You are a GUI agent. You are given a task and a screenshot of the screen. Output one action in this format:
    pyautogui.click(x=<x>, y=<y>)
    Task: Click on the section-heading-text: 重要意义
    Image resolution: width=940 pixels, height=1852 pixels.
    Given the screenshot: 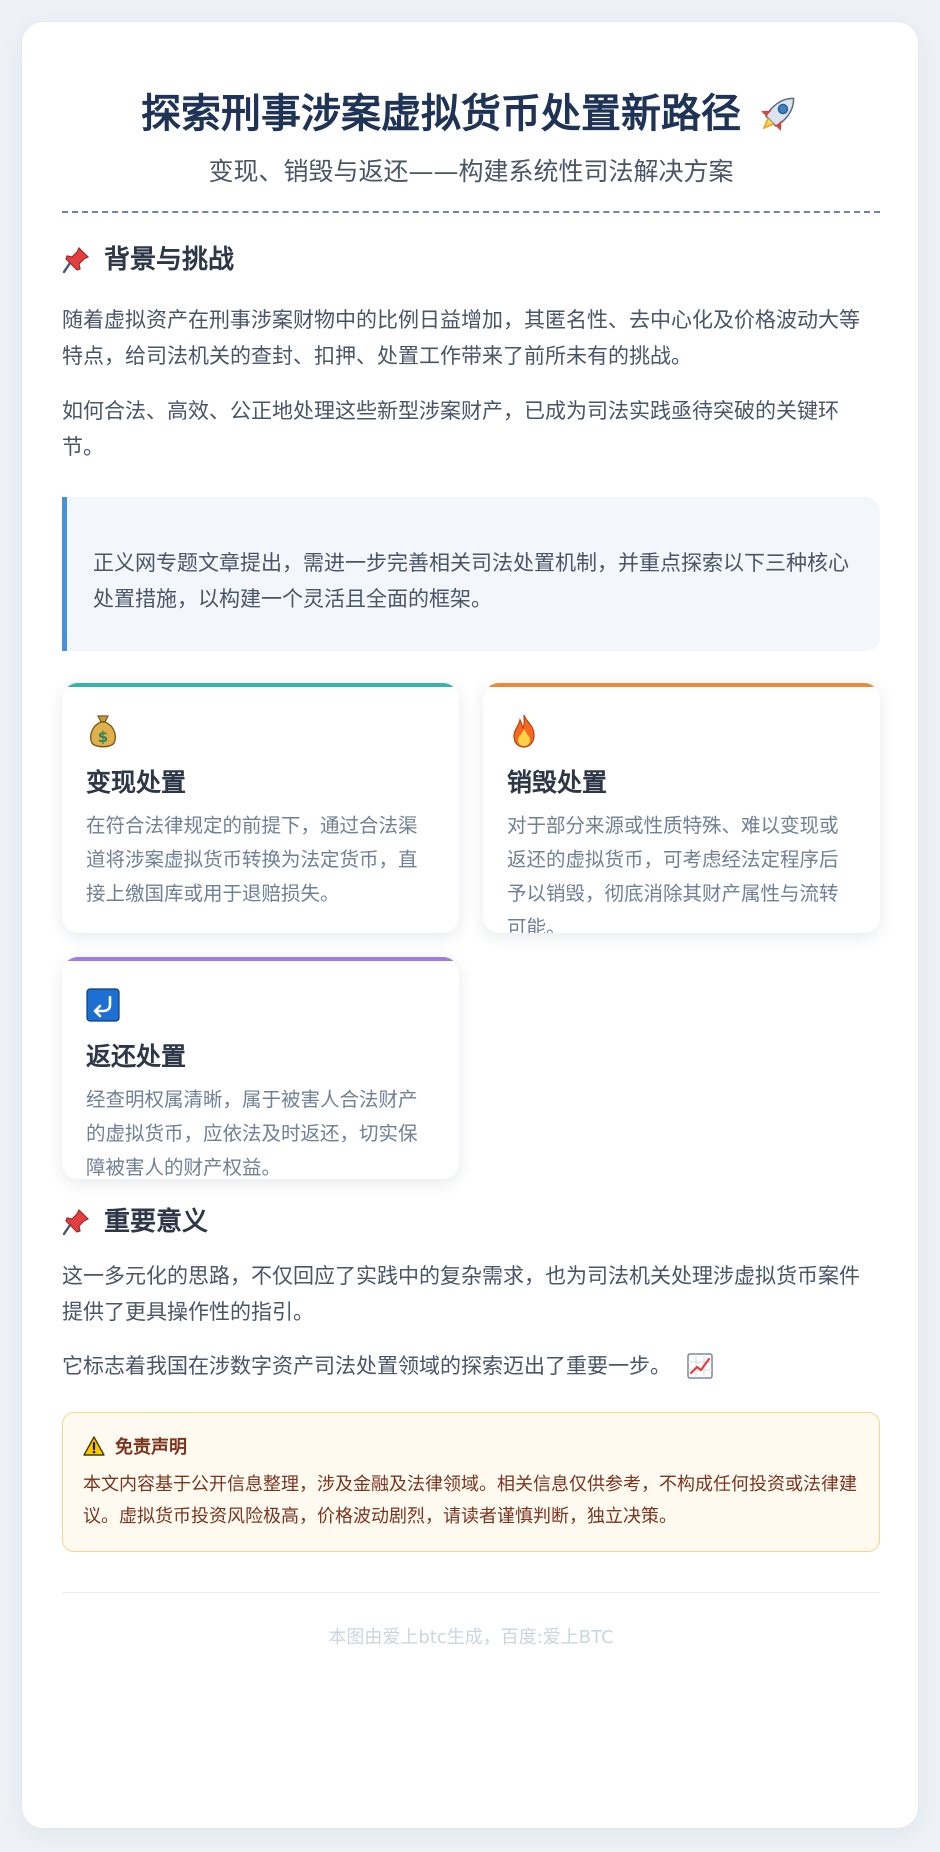 What is the action you would take?
    pyautogui.click(x=156, y=1221)
    